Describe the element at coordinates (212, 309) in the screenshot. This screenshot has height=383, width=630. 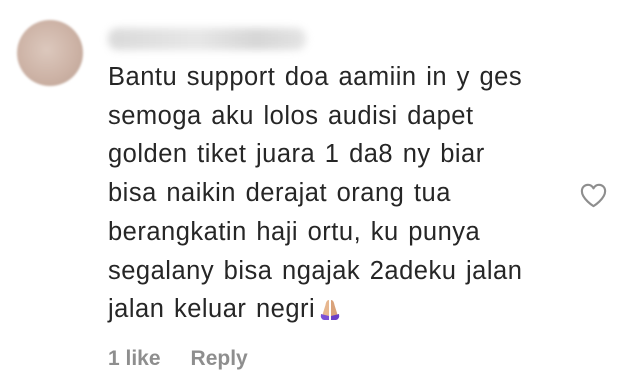
I see `comment-line-text: jalan keluar negri` at that location.